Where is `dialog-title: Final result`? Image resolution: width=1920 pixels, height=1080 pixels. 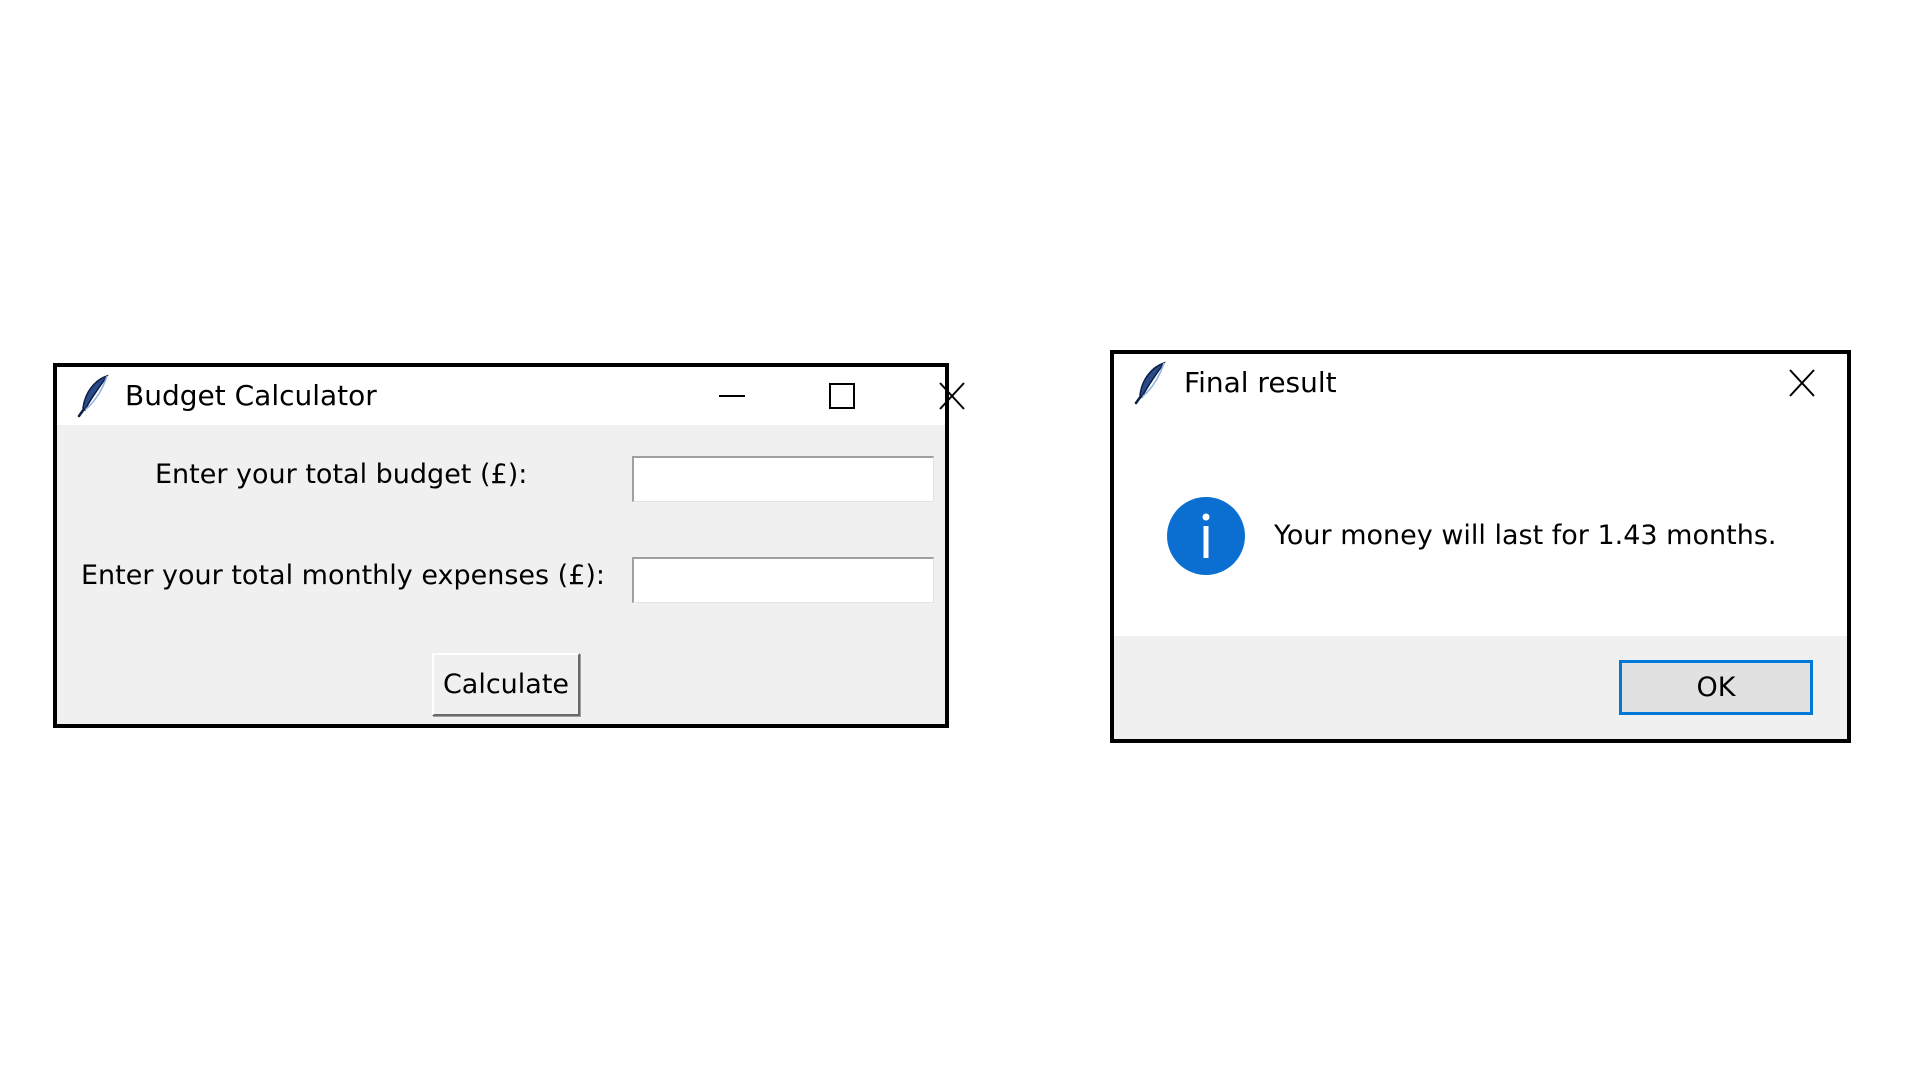
dialog-title: Final result is located at coordinates (1260, 382).